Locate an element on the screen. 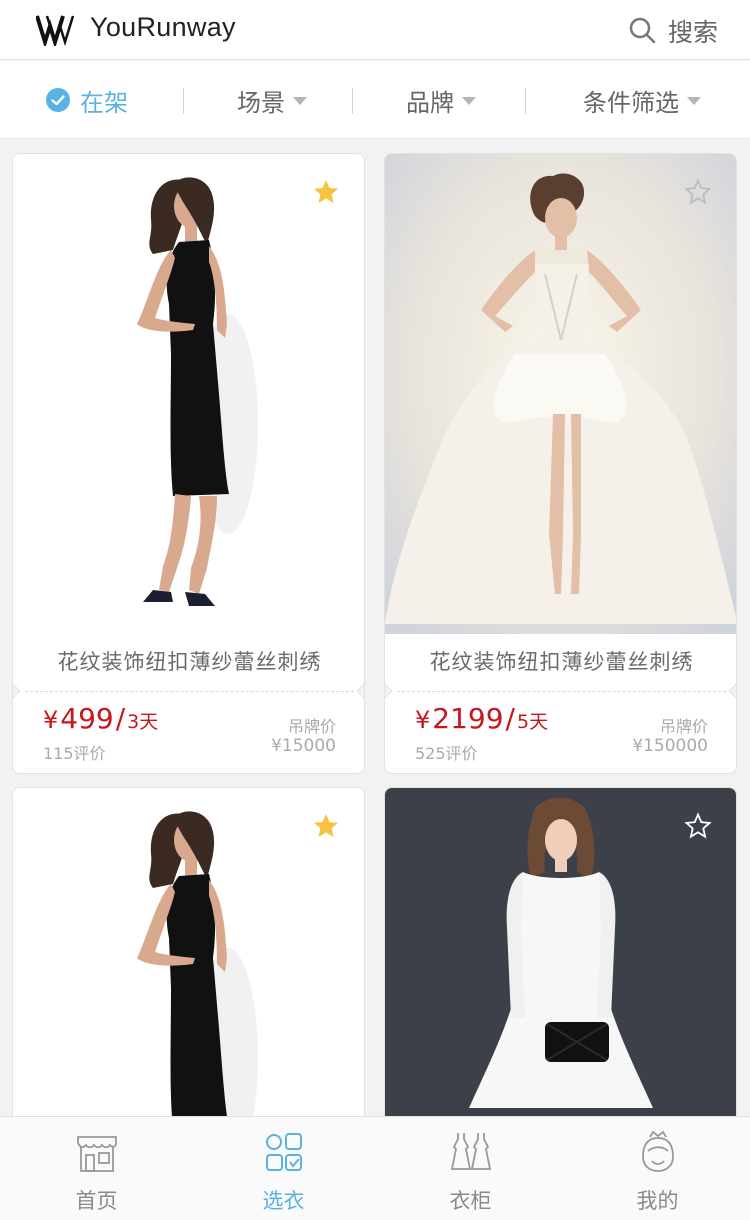  storefront-icon is located at coordinates (97, 1154).